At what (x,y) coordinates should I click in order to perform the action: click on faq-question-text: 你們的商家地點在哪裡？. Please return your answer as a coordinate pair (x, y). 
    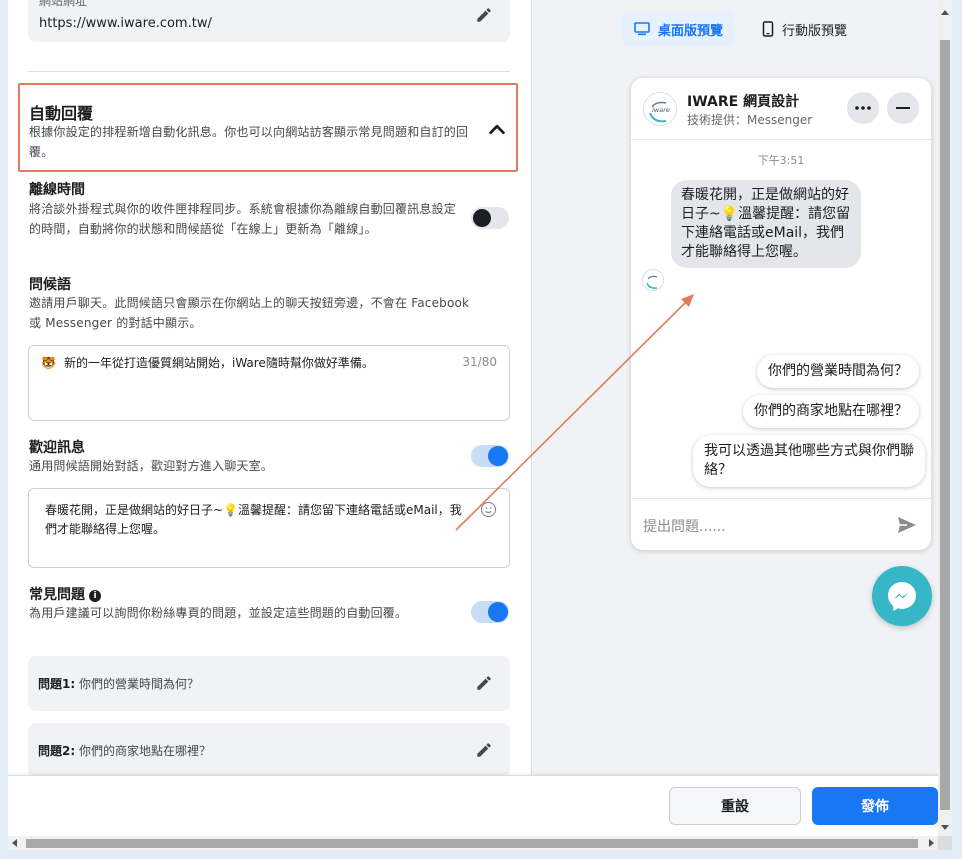
    Looking at the image, I should click on (144, 751).